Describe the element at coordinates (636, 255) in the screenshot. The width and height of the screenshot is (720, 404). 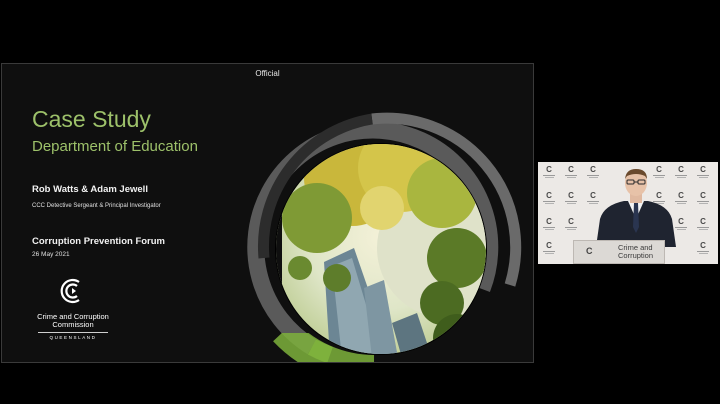
I see `podium-sign-line-2: Corruption` at that location.